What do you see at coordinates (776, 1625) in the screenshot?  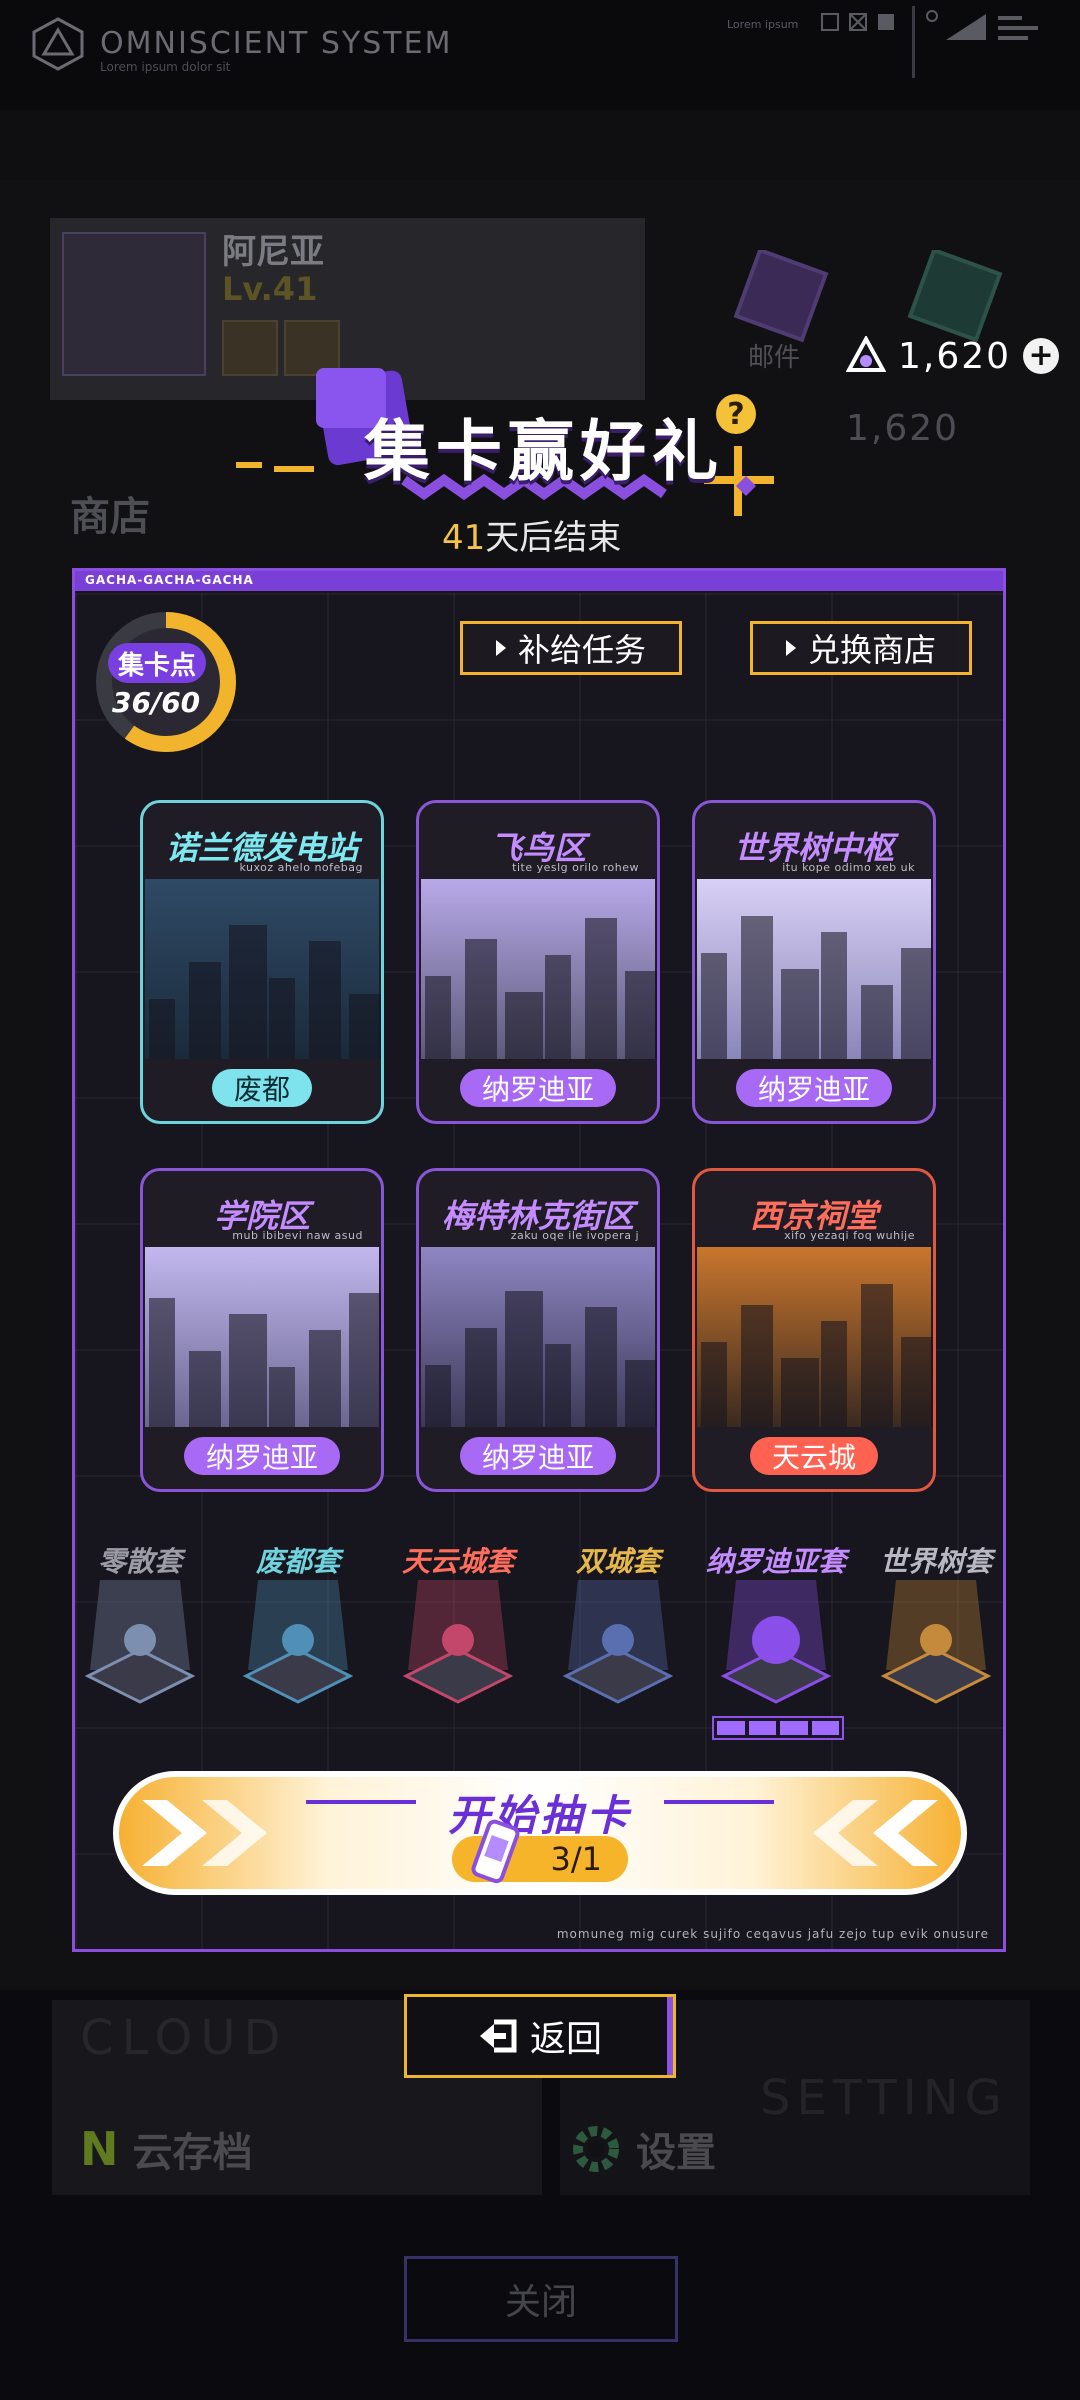 I see `card-set: 纳罗迪亚套` at bounding box center [776, 1625].